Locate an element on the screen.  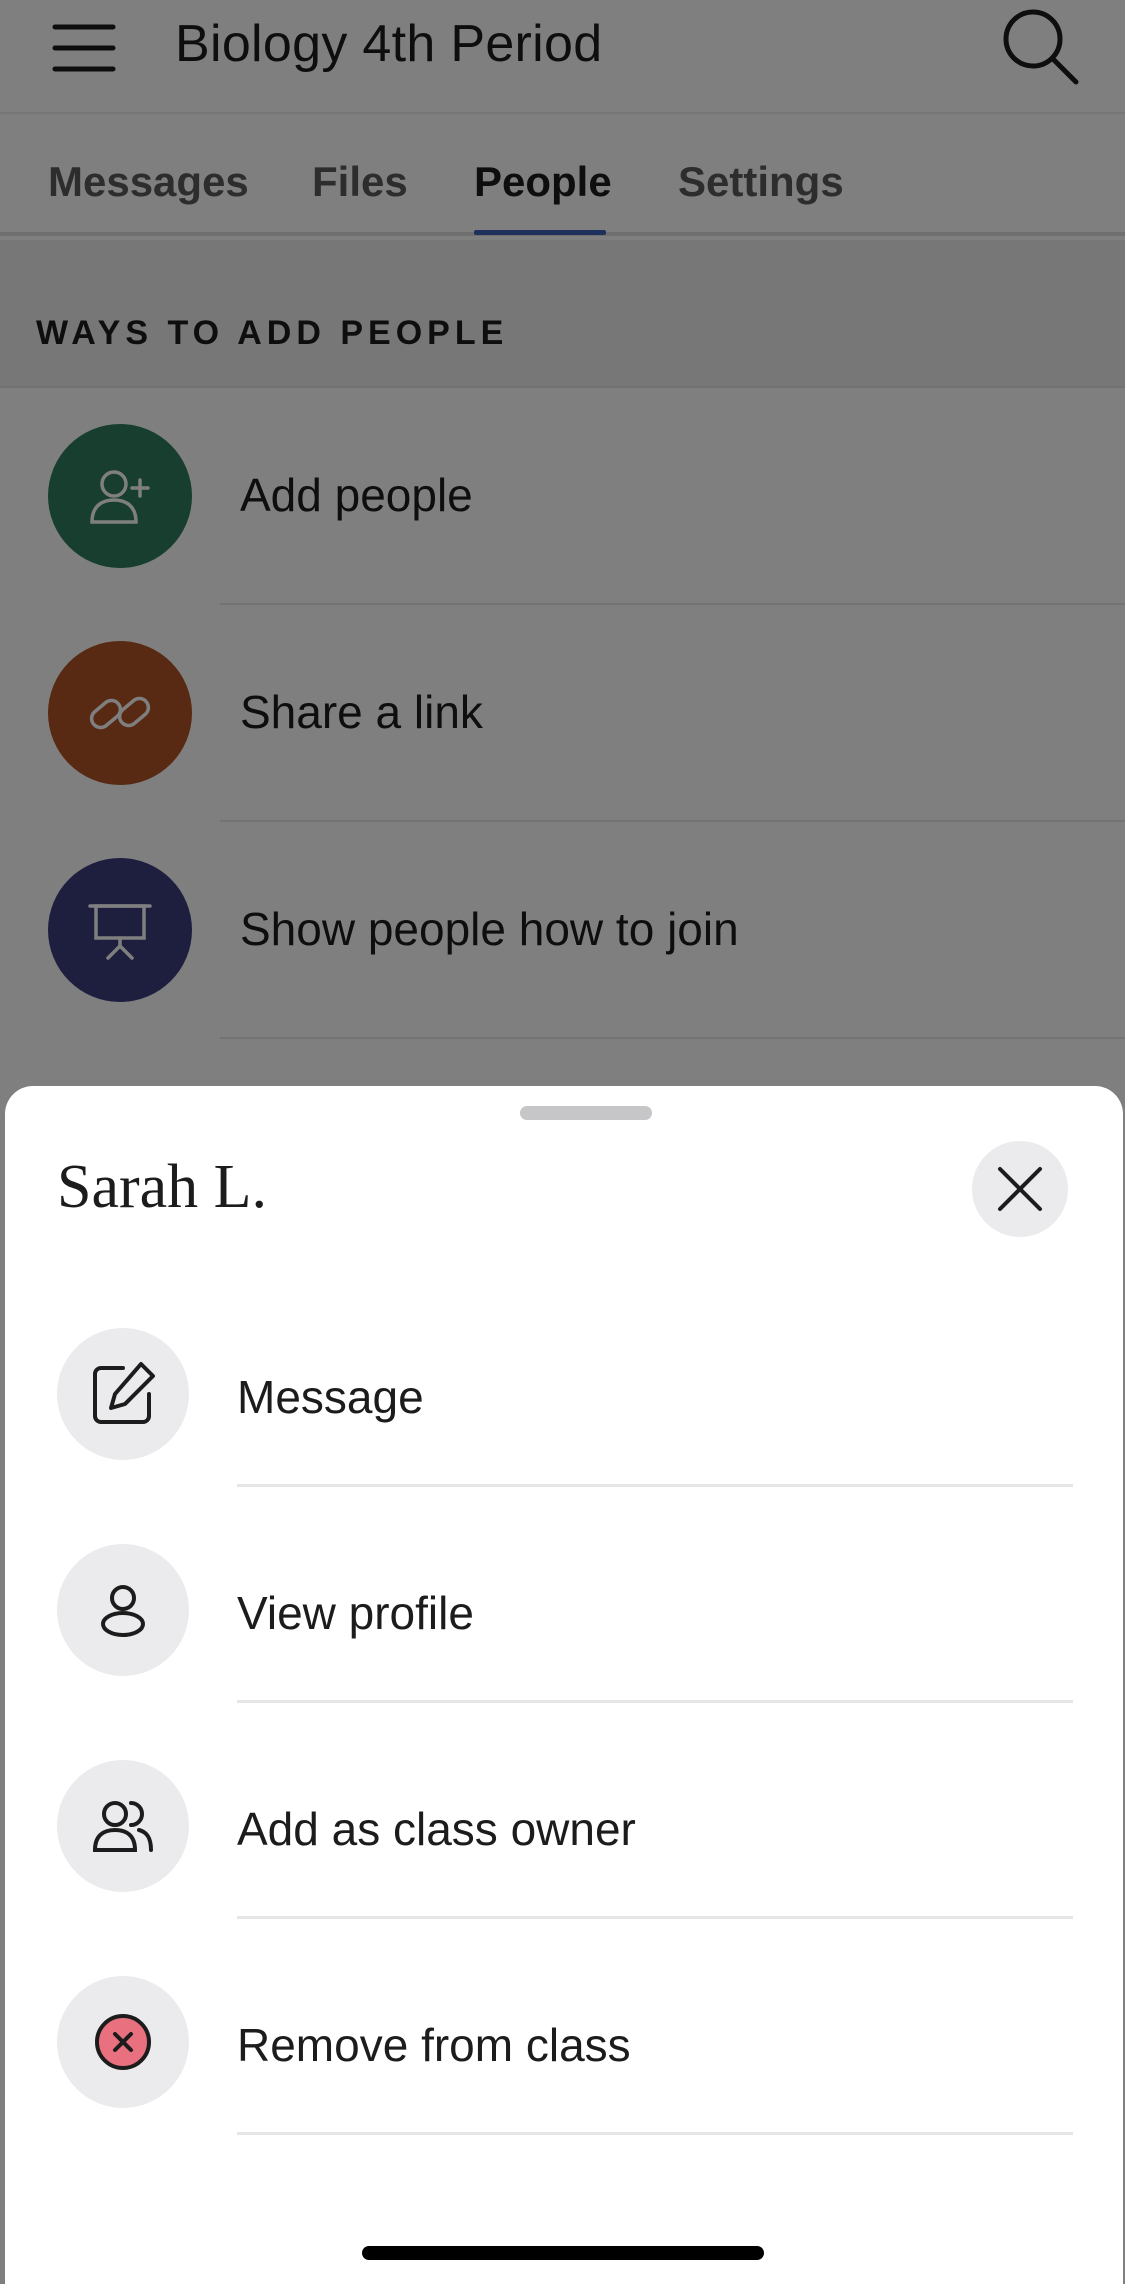
sheet-grabber is located at coordinates (586, 1113).